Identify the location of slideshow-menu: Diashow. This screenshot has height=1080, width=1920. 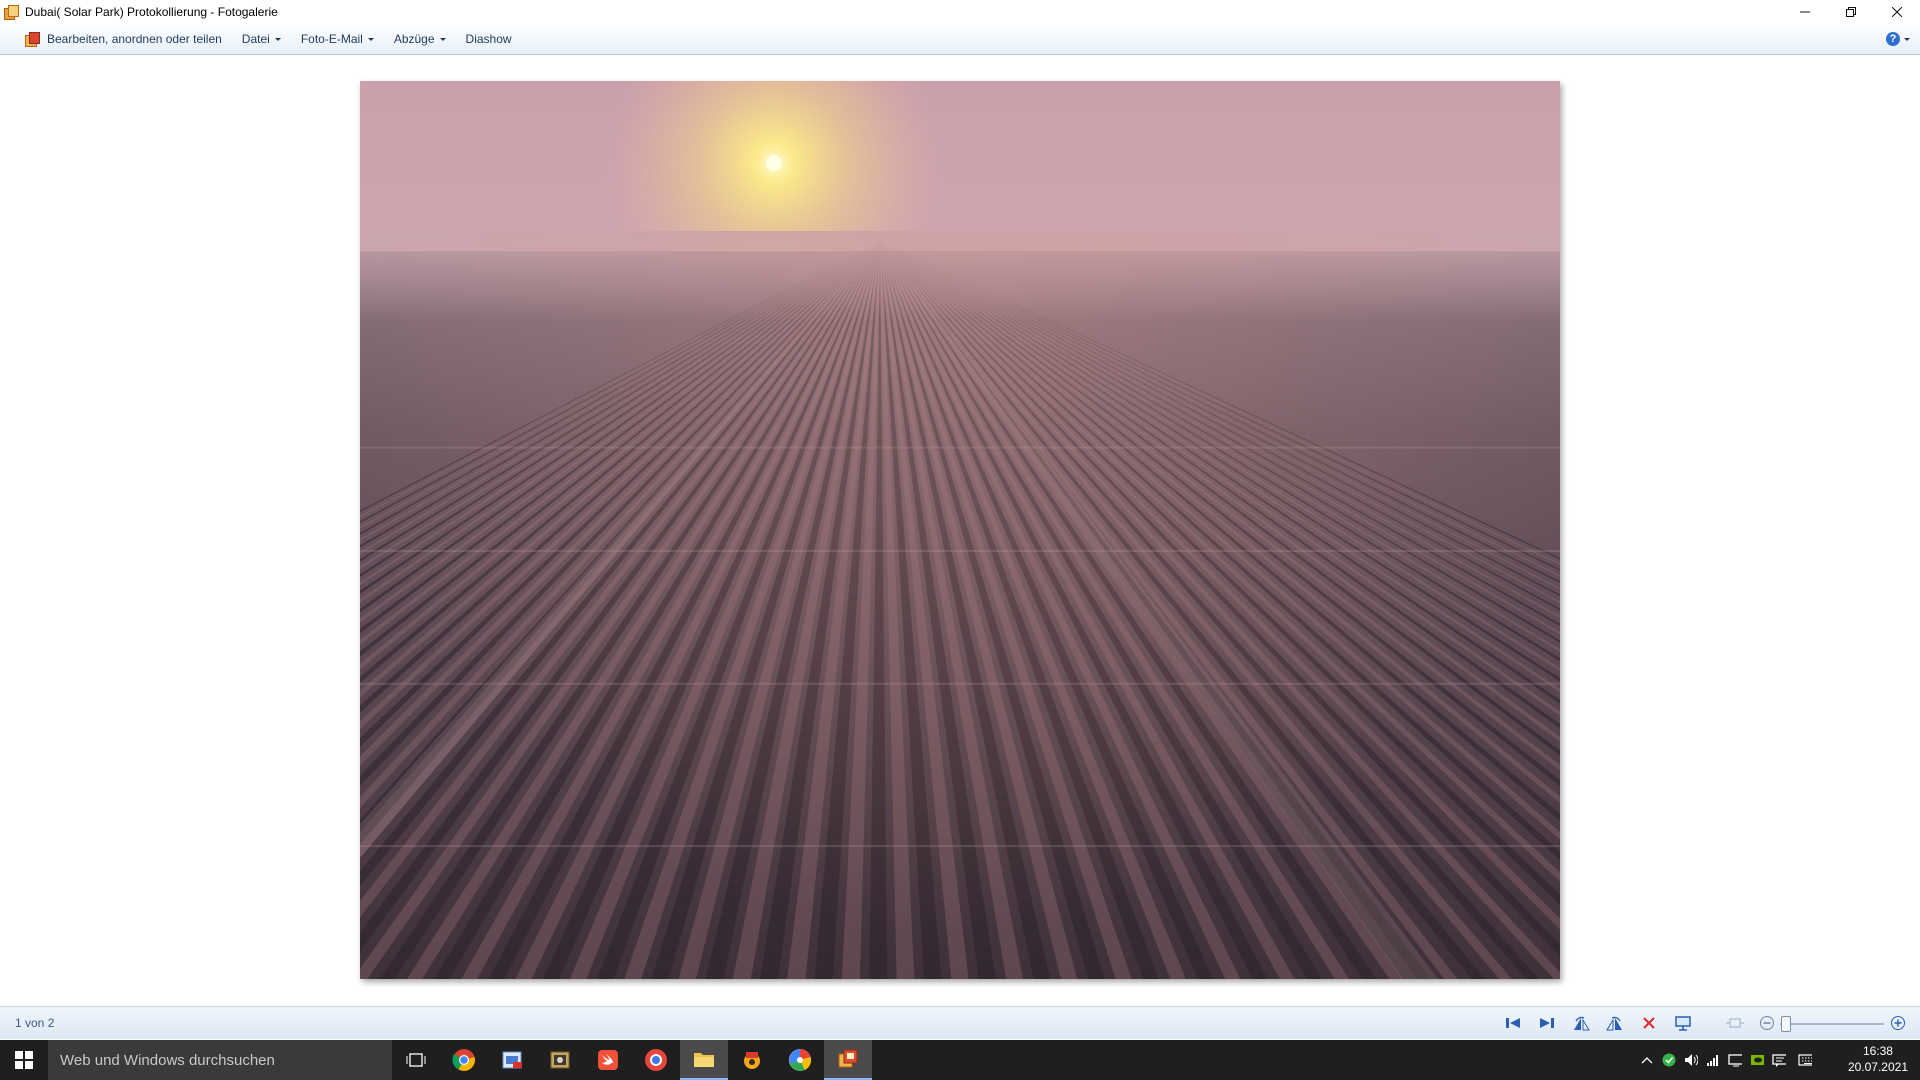
(489, 39).